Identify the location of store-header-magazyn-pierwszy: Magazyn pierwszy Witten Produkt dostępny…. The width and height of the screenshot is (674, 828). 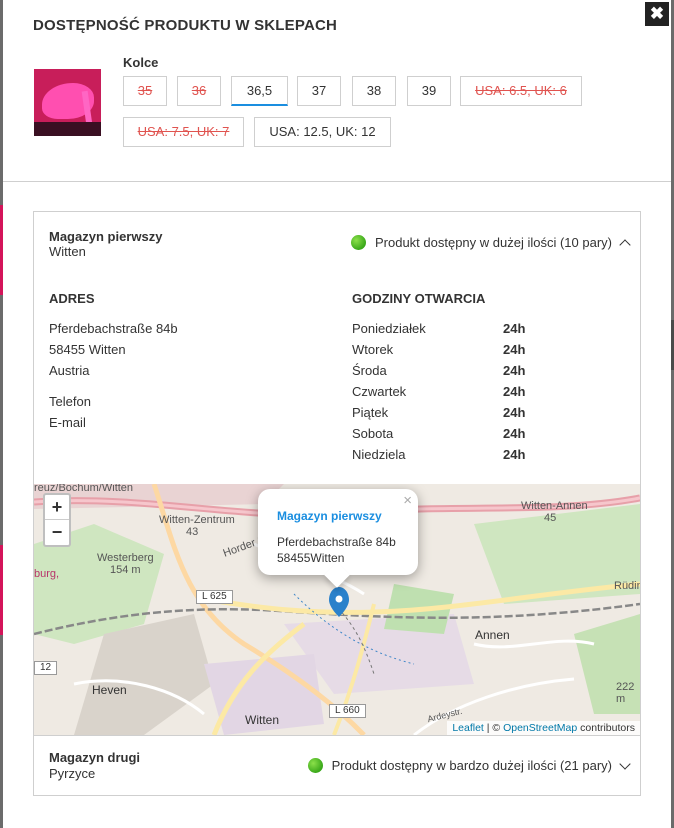
(337, 241).